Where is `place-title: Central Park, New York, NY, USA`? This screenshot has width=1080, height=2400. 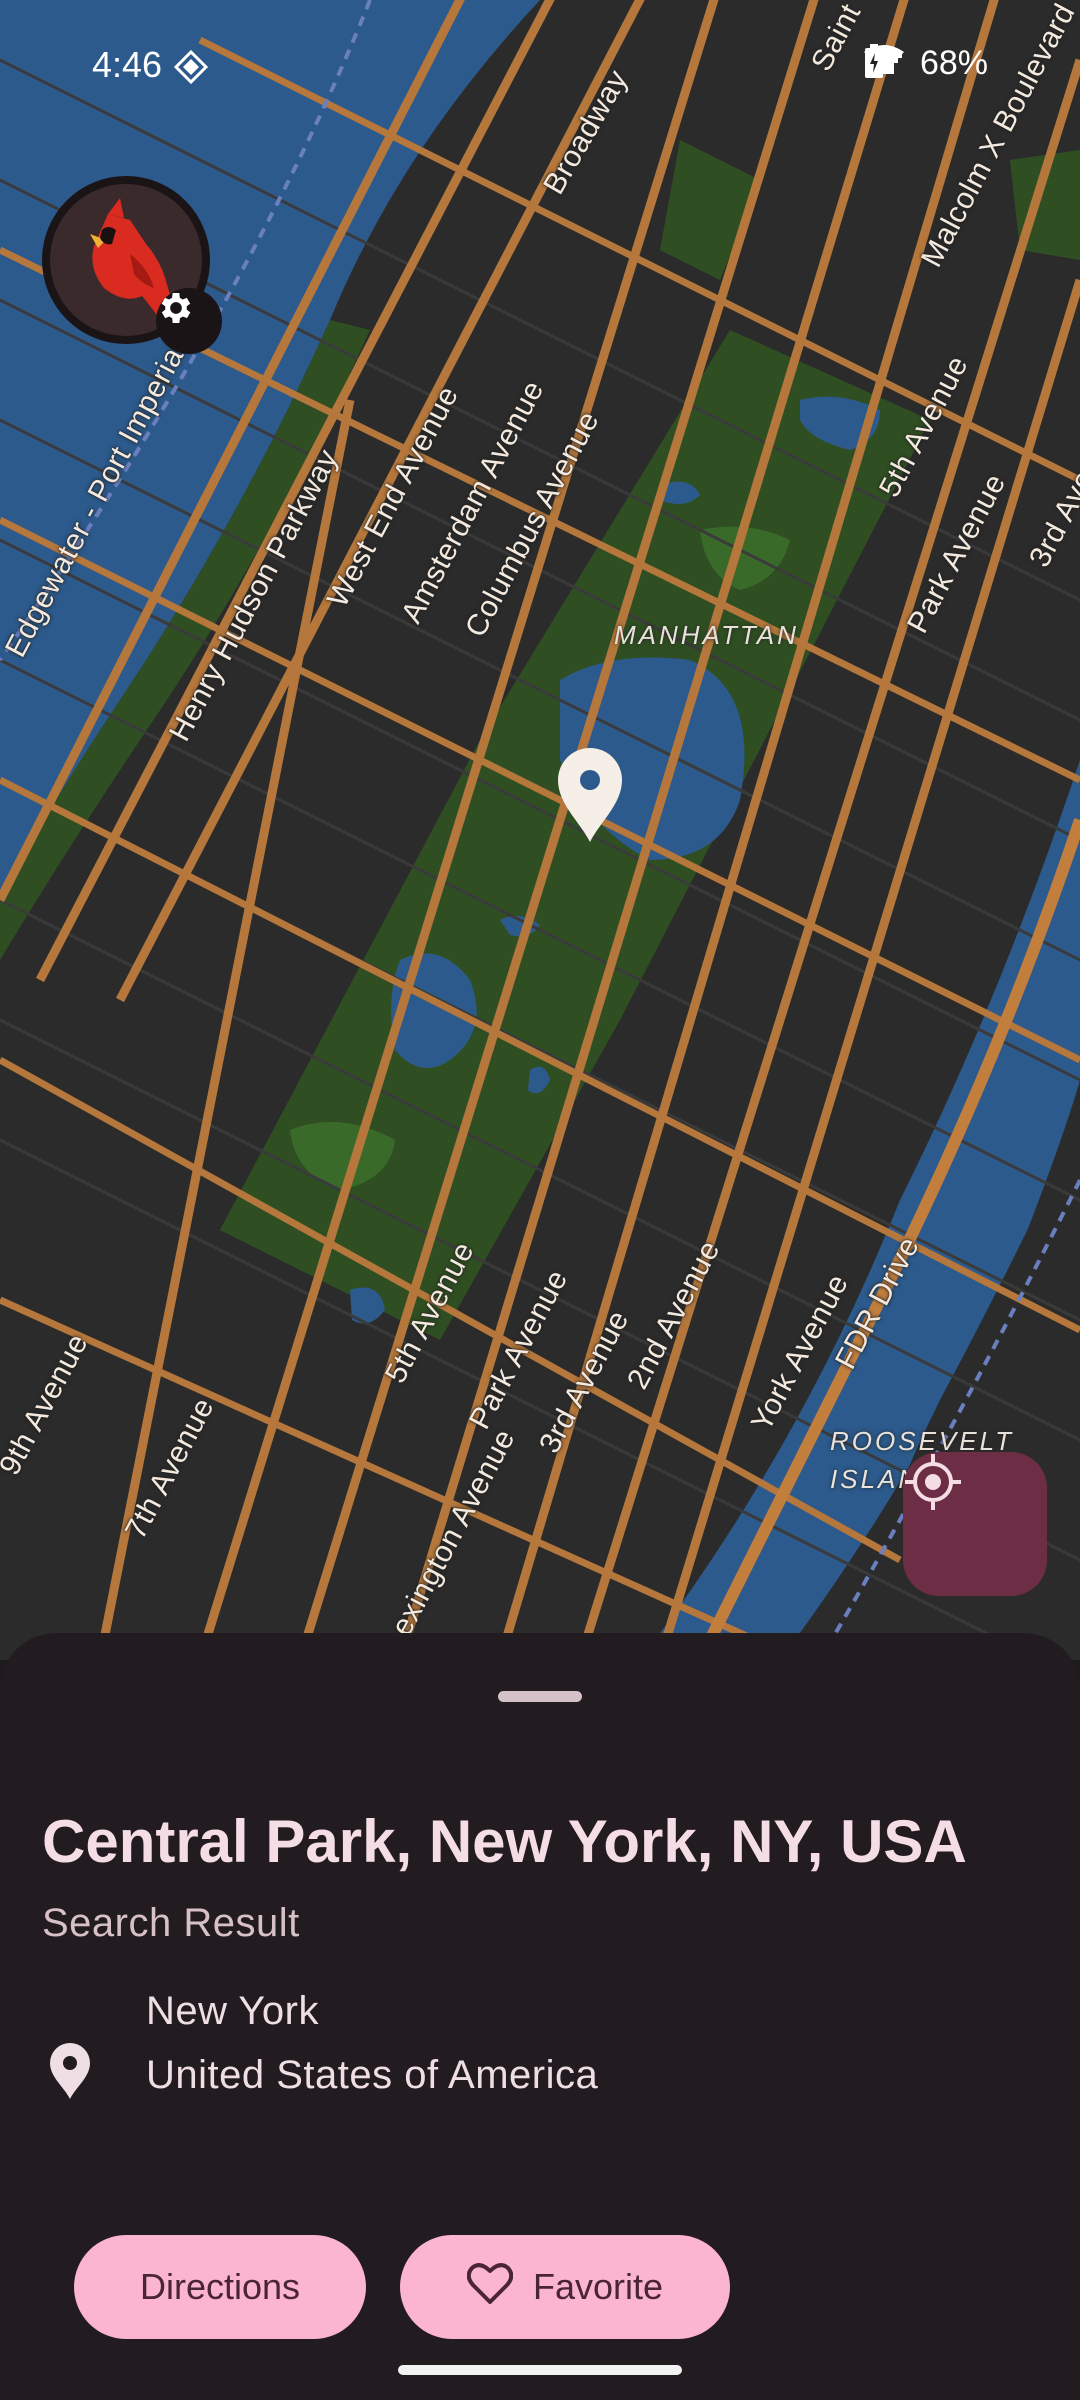 place-title: Central Park, New York, NY, USA is located at coordinates (504, 1841).